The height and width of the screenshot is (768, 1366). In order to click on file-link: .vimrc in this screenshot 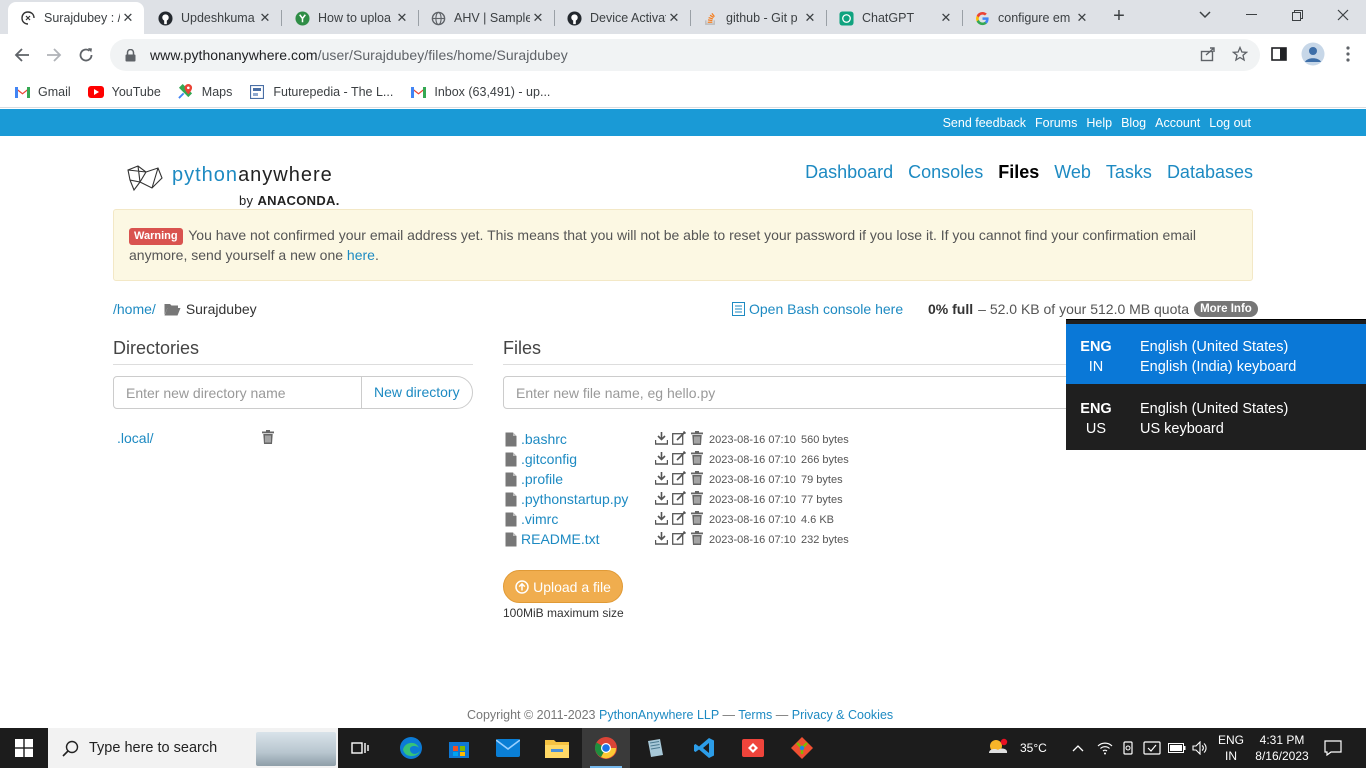, I will do `click(539, 519)`.